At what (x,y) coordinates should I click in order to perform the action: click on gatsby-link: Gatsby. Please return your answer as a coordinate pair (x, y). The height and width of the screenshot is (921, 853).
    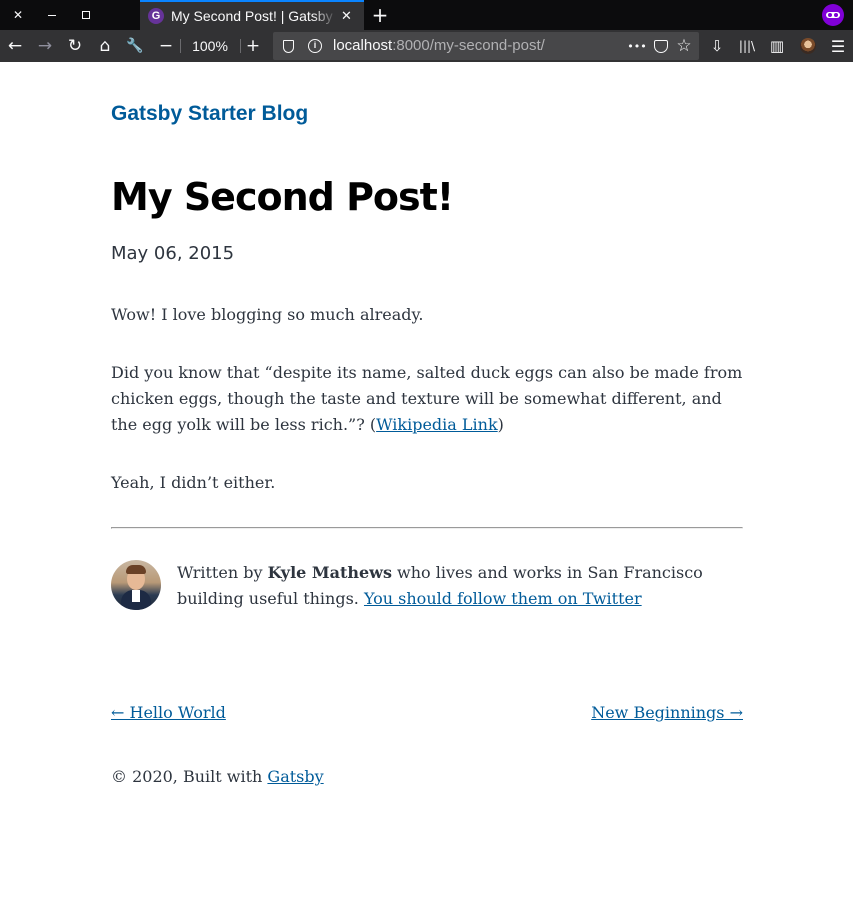
    Looking at the image, I should click on (295, 776).